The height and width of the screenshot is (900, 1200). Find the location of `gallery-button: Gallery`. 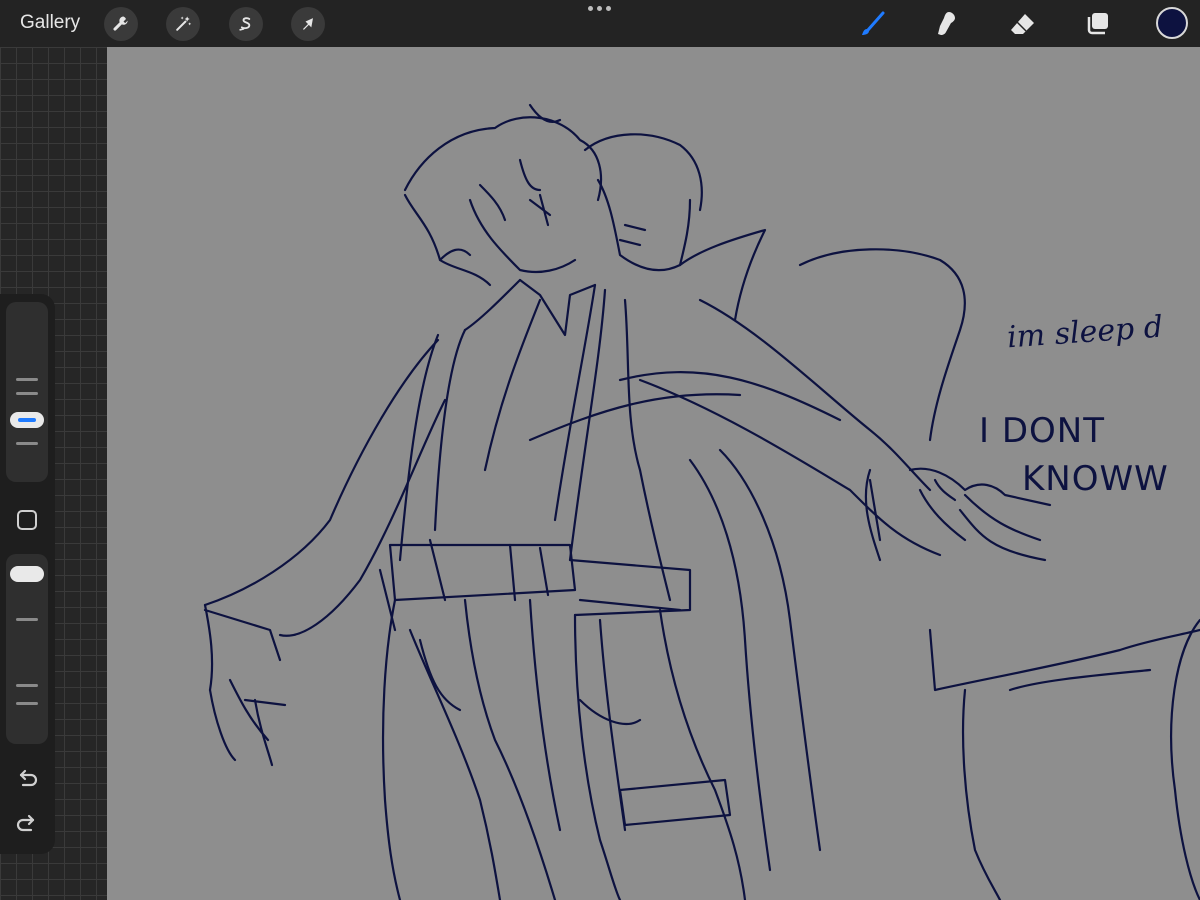

gallery-button: Gallery is located at coordinates (50, 23).